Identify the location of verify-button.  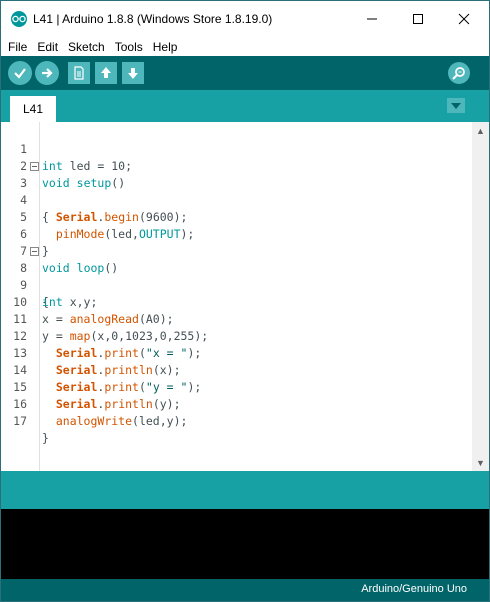
(20, 73).